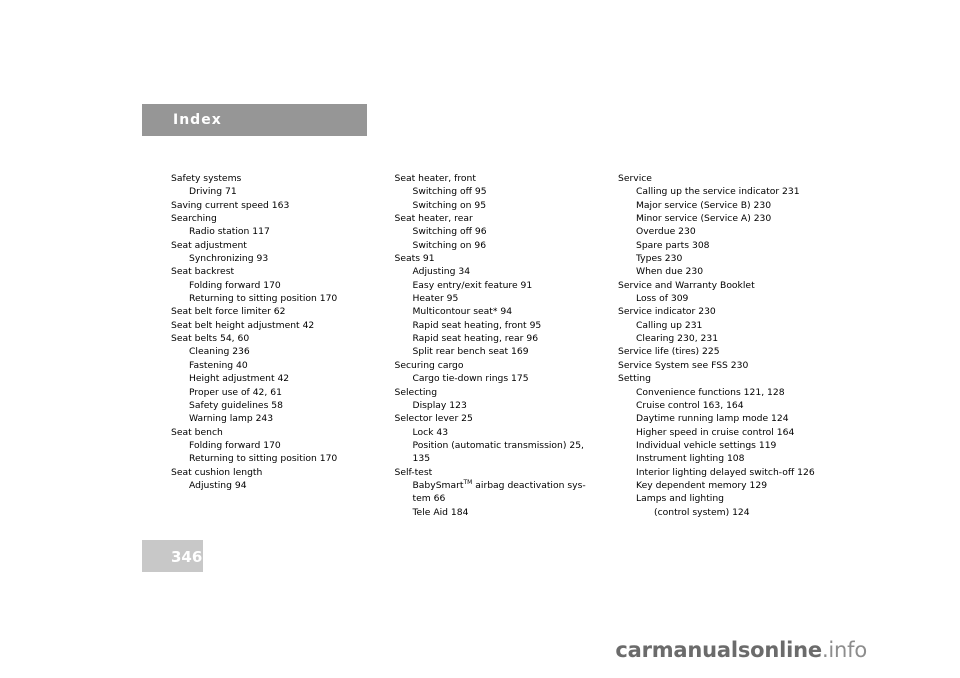 This screenshot has height=678, width=960. What do you see at coordinates (706, 445) in the screenshot?
I see `index-entry: Individual vehicle settings 119` at bounding box center [706, 445].